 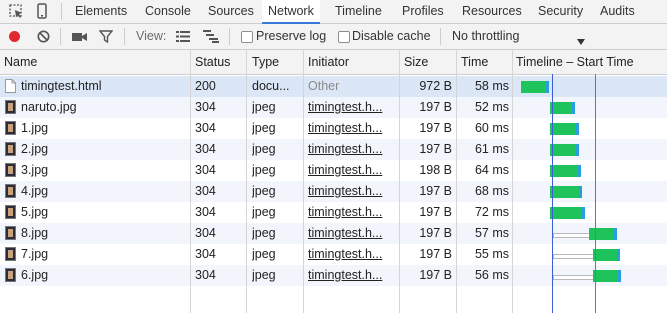 I want to click on tab-audits: Audits, so click(x=617, y=11).